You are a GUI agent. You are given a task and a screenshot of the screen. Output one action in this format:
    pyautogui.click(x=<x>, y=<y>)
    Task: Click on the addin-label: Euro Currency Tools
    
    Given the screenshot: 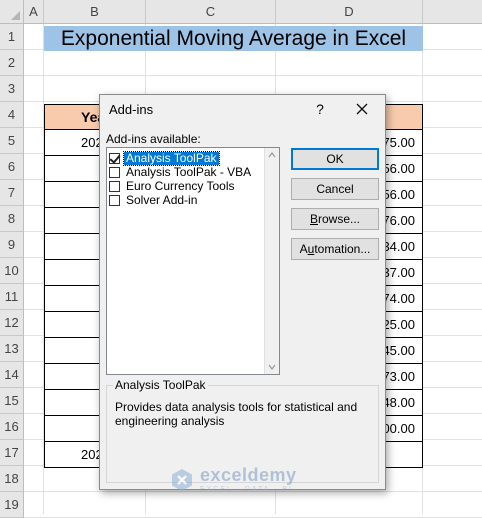 What is the action you would take?
    pyautogui.click(x=180, y=185)
    